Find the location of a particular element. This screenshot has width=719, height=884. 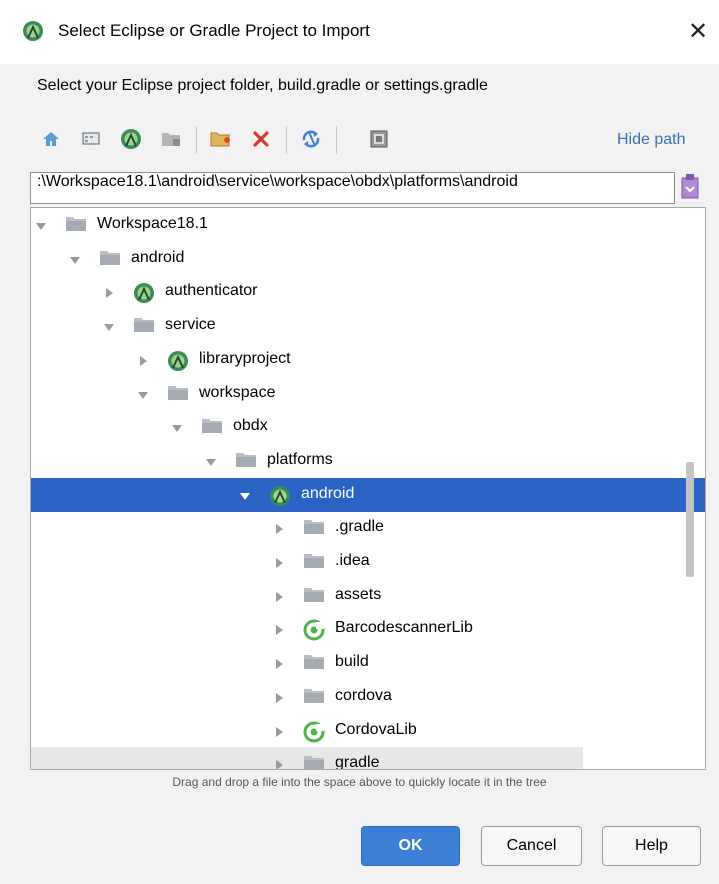

tree-item: gradle is located at coordinates (307, 758).